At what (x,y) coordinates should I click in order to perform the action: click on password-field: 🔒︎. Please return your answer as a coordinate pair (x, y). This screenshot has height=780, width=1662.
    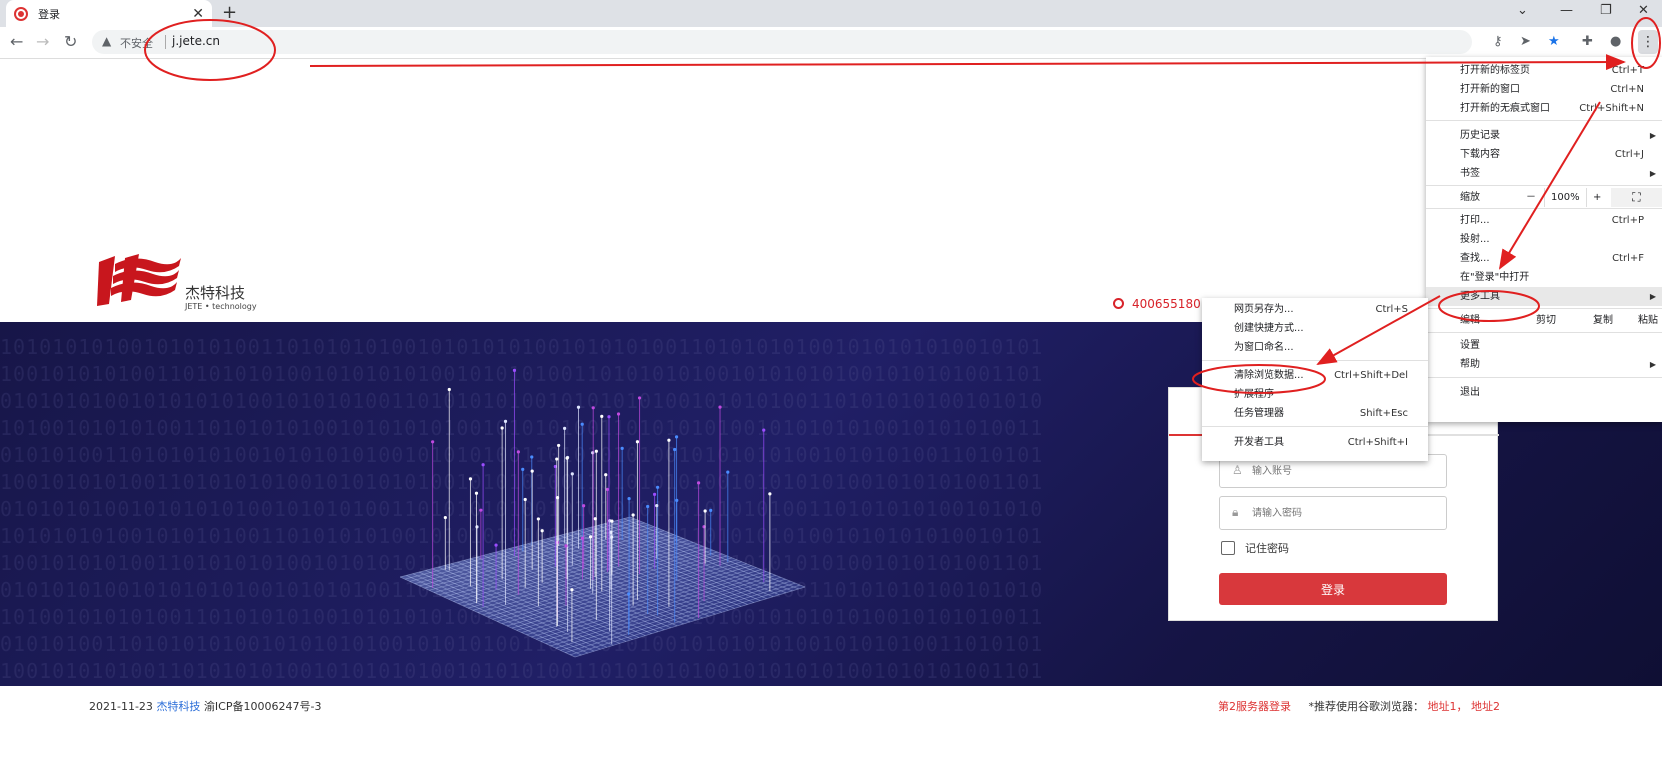
    Looking at the image, I should click on (1333, 513).